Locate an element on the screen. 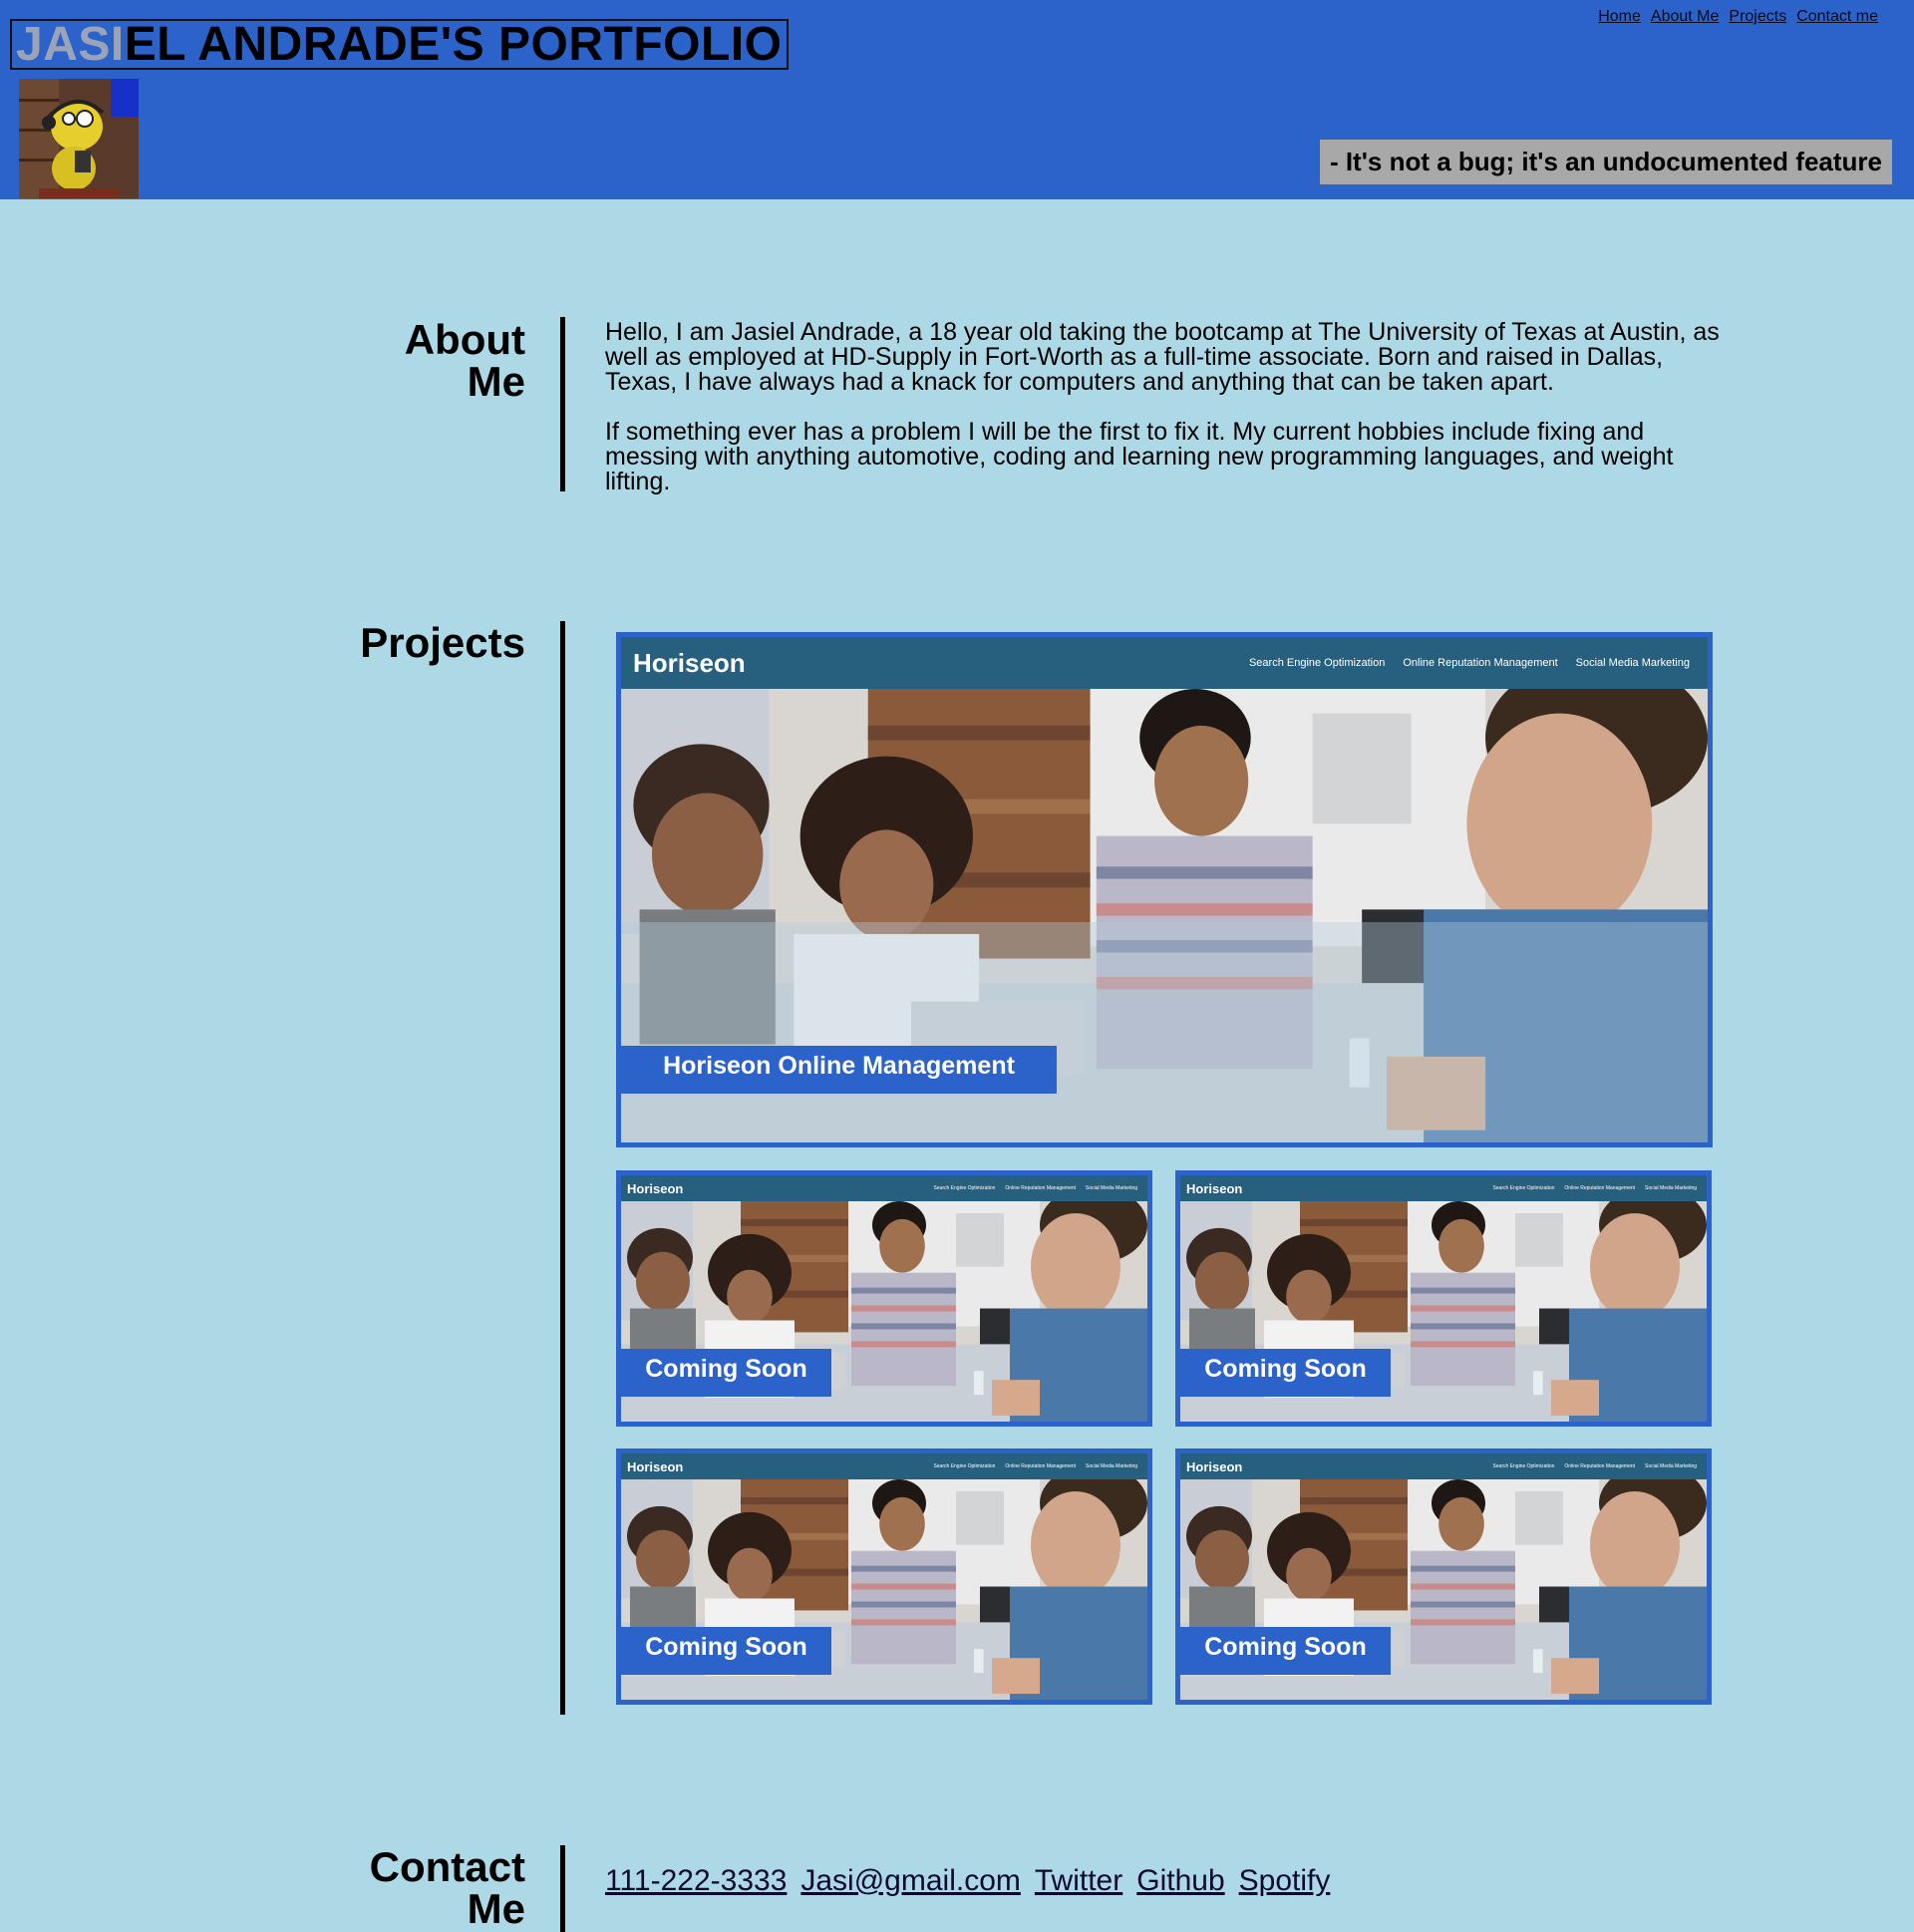 The width and height of the screenshot is (1914, 1932). contact-heading: Contact Me is located at coordinates (425, 1888).